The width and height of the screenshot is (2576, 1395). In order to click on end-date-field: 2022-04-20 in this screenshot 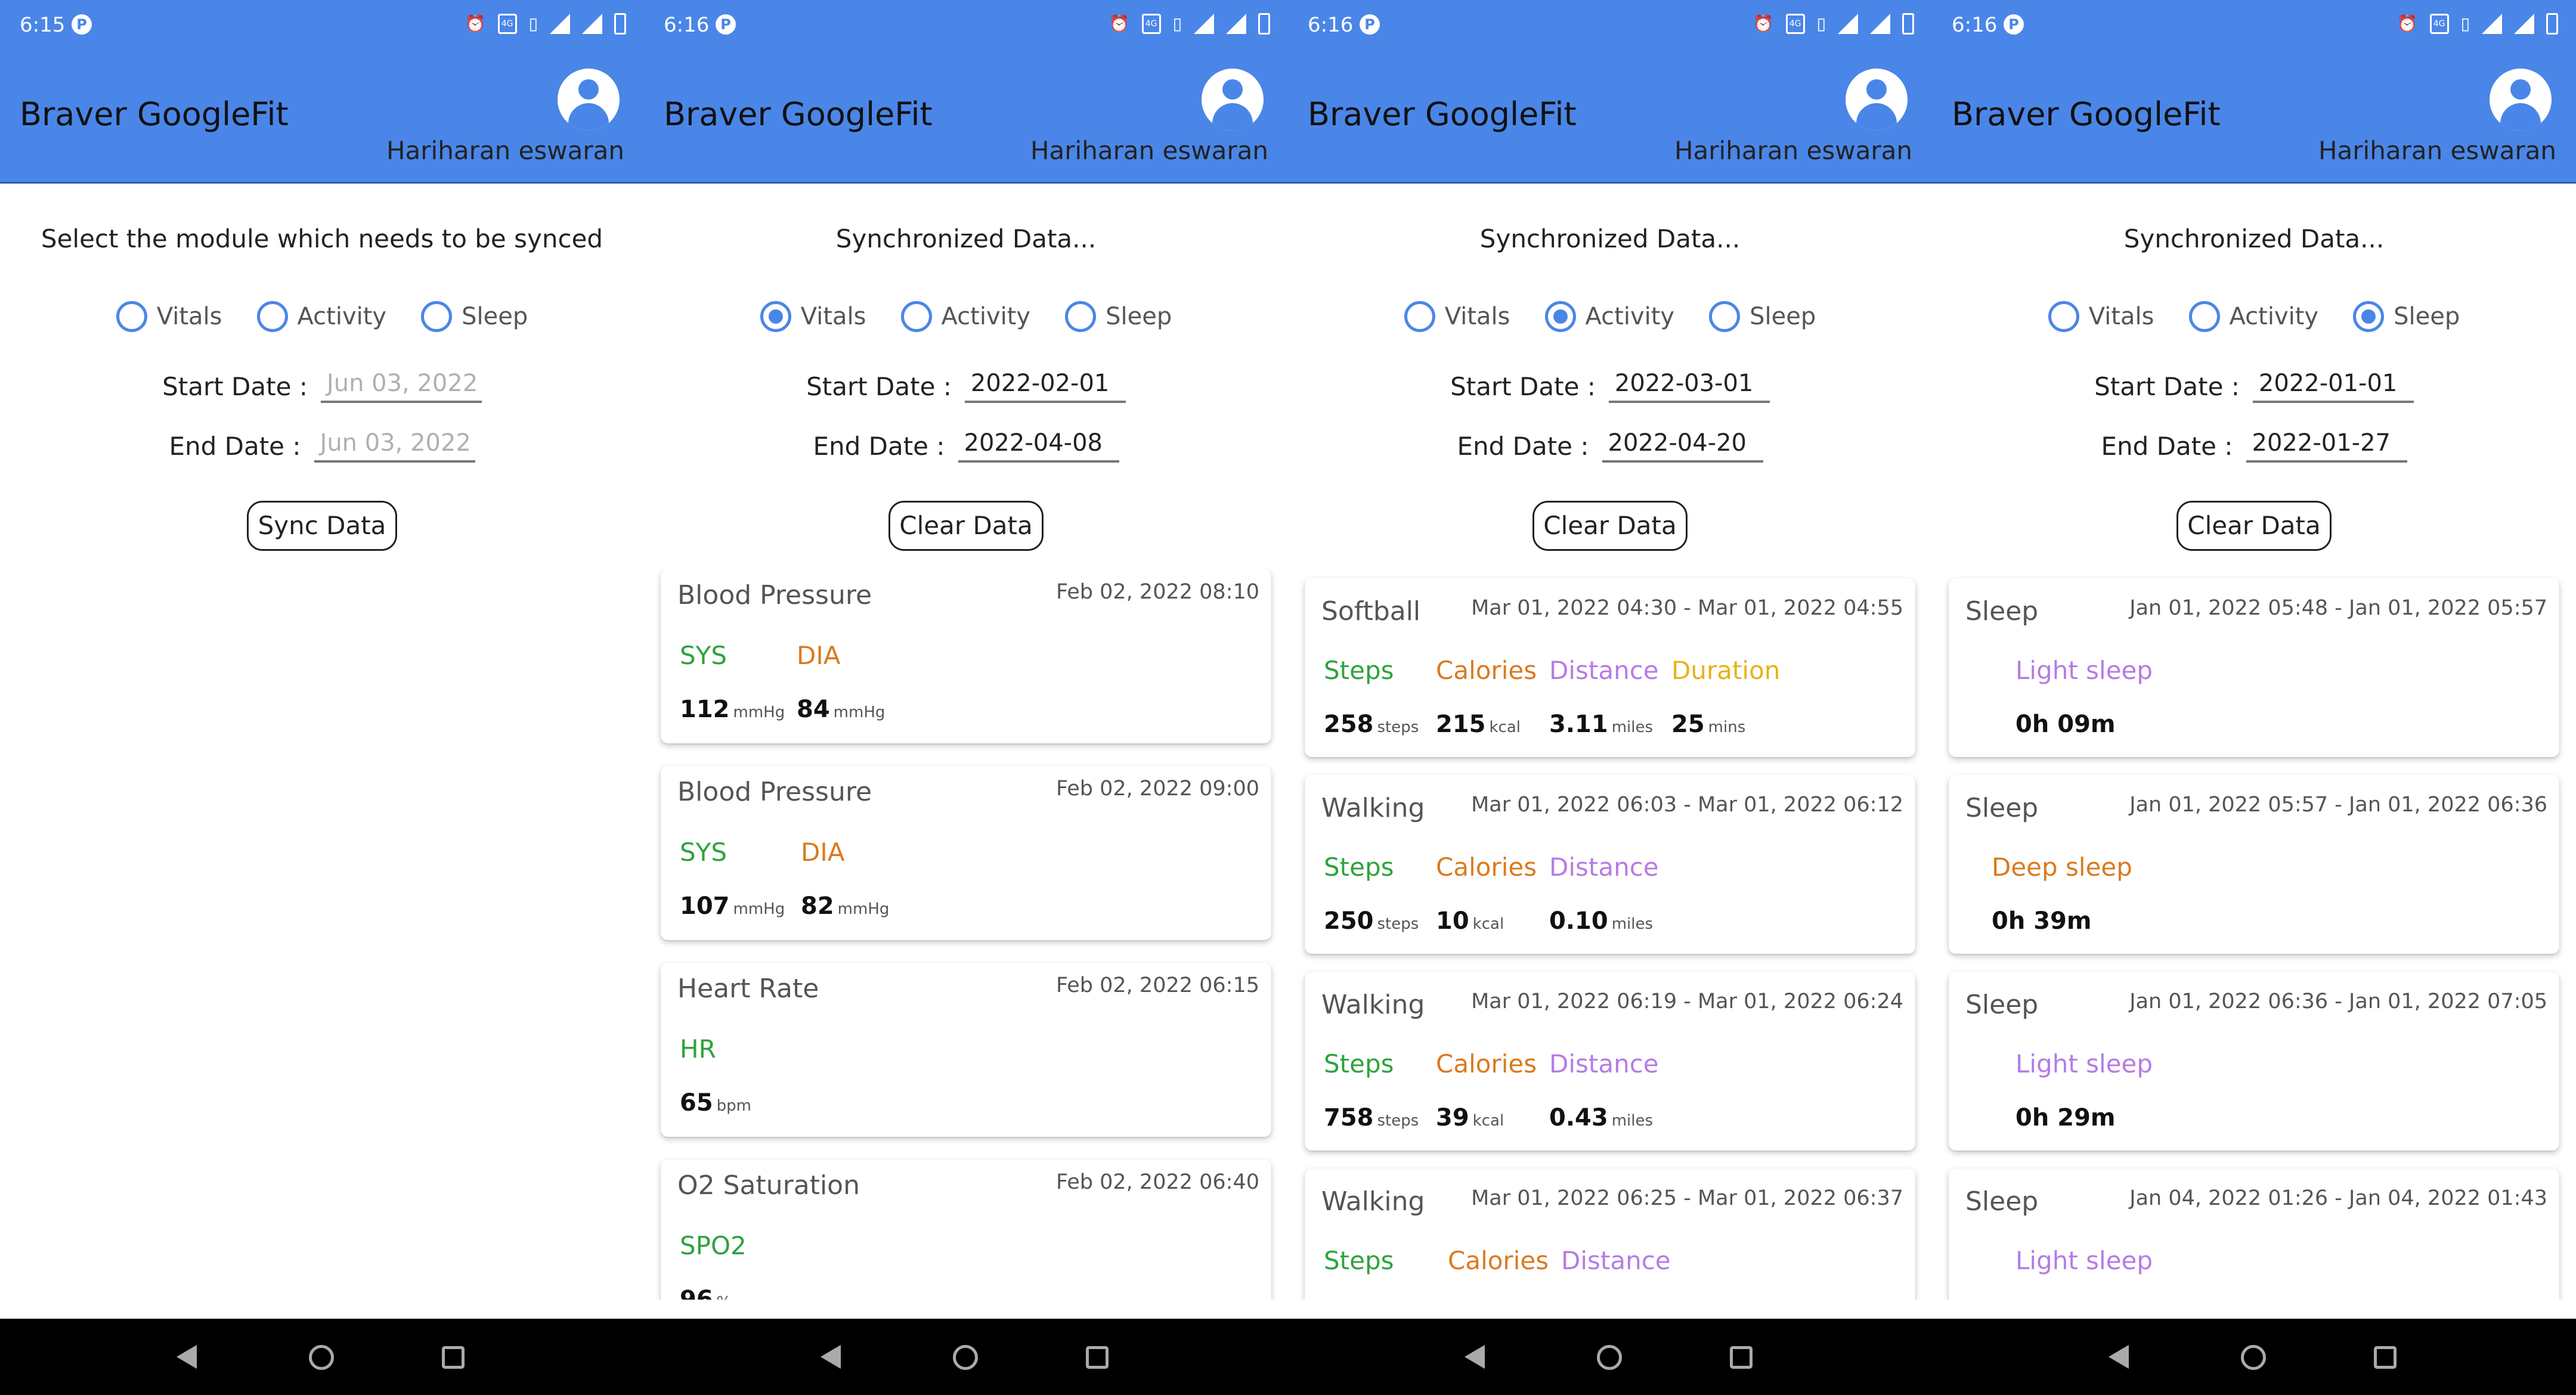, I will do `click(1683, 446)`.